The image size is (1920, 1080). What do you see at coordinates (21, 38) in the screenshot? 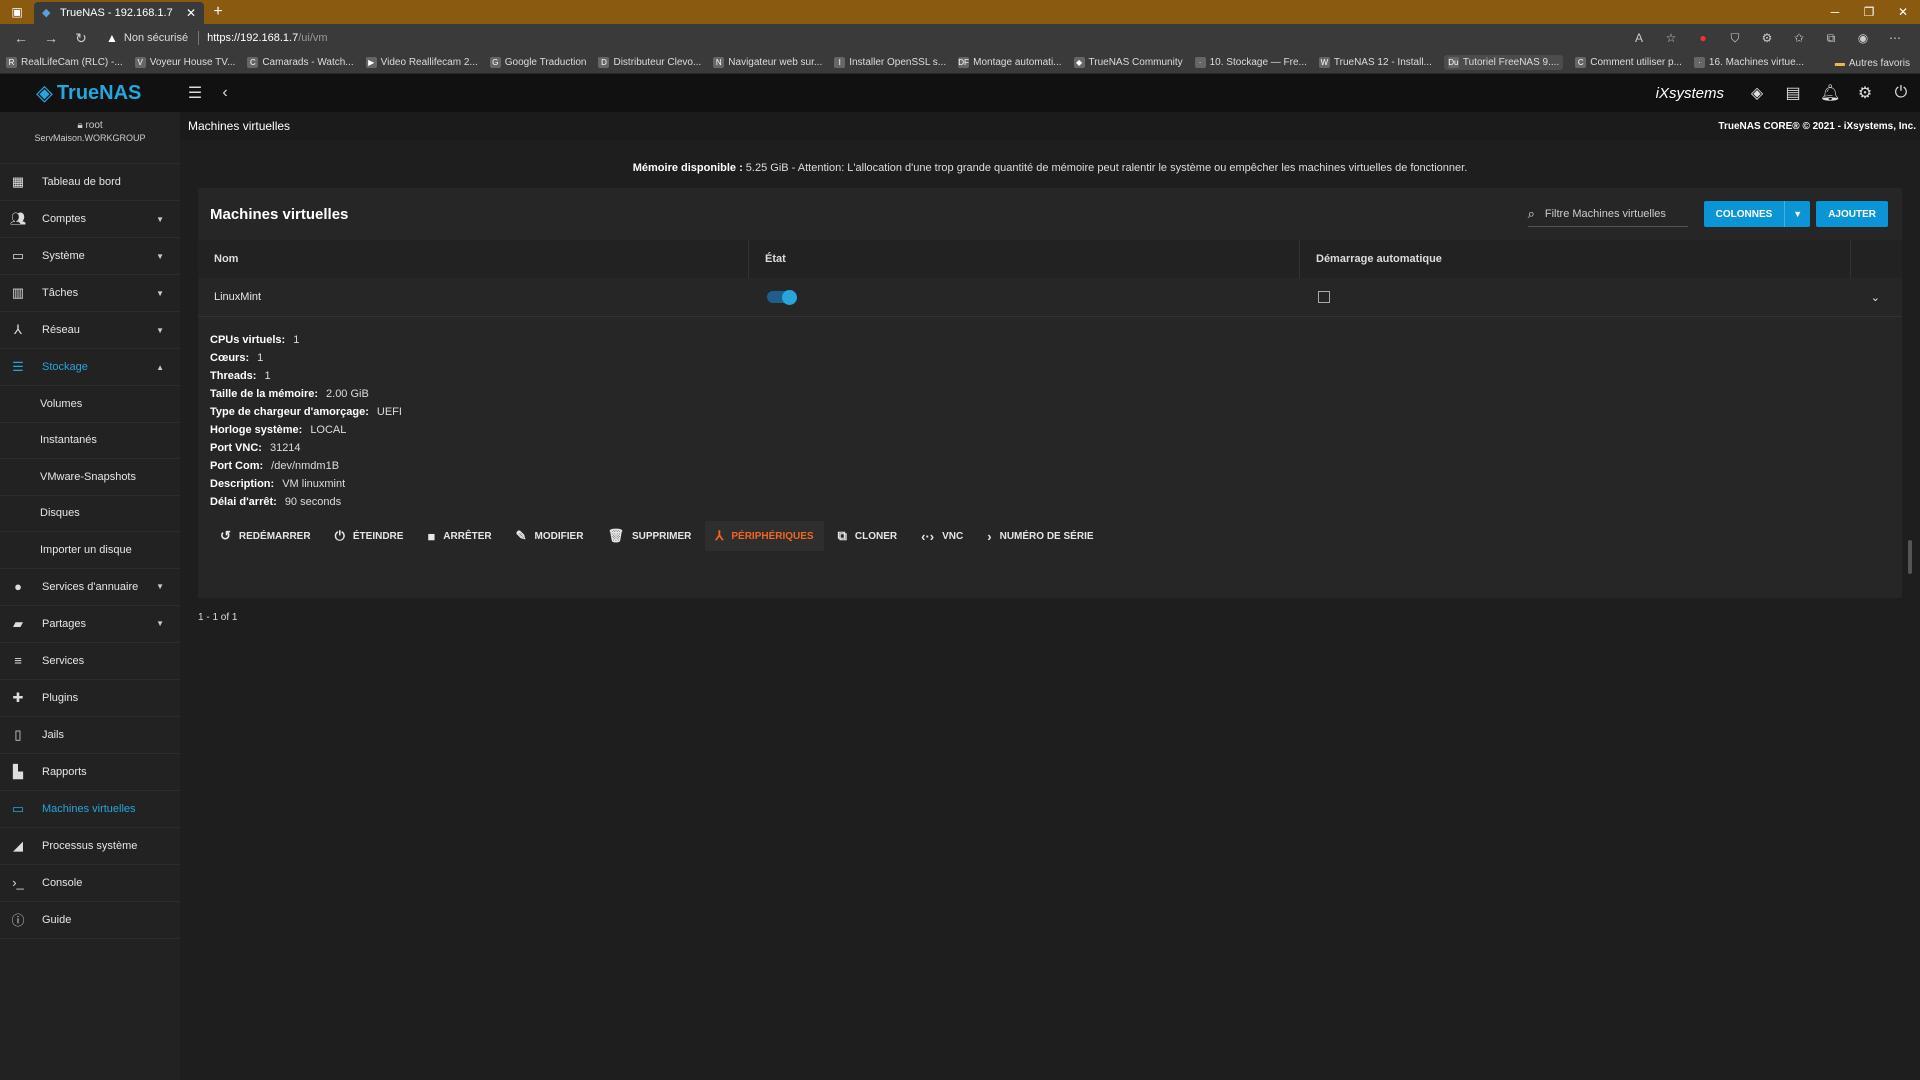
I see `back-button: ←` at bounding box center [21, 38].